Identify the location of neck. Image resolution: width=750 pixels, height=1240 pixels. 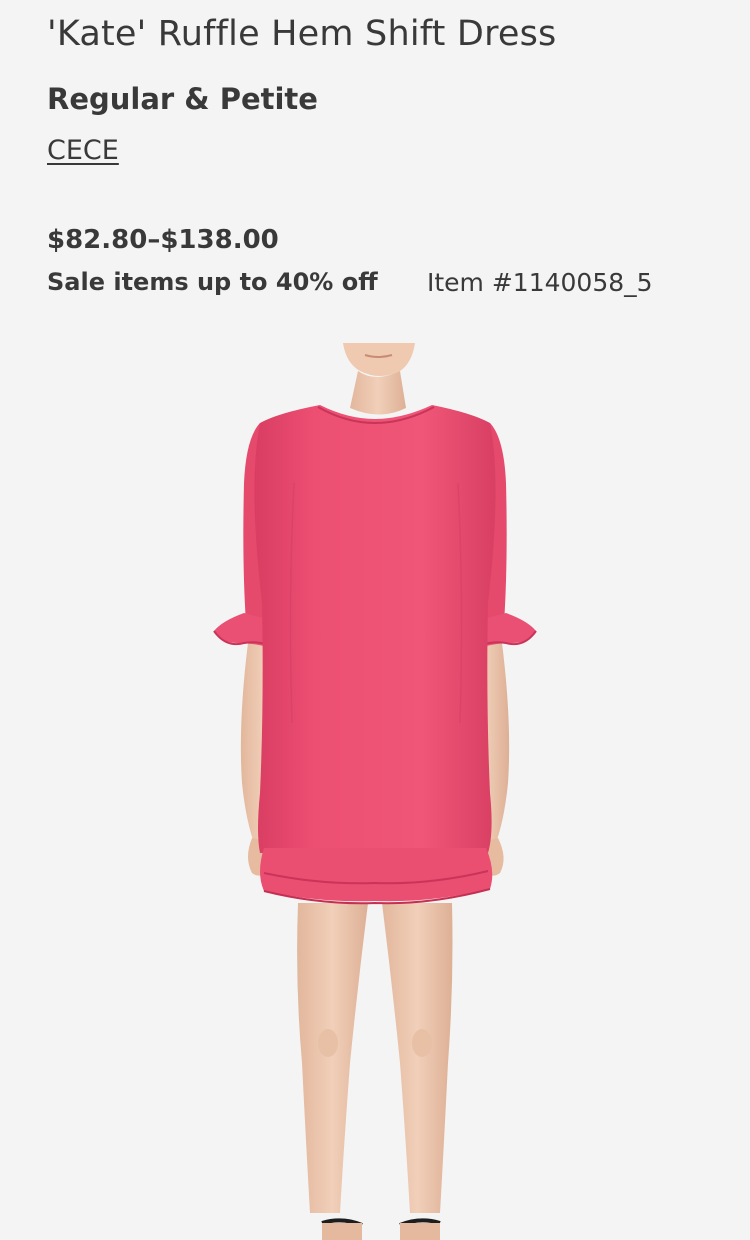
(379, 379).